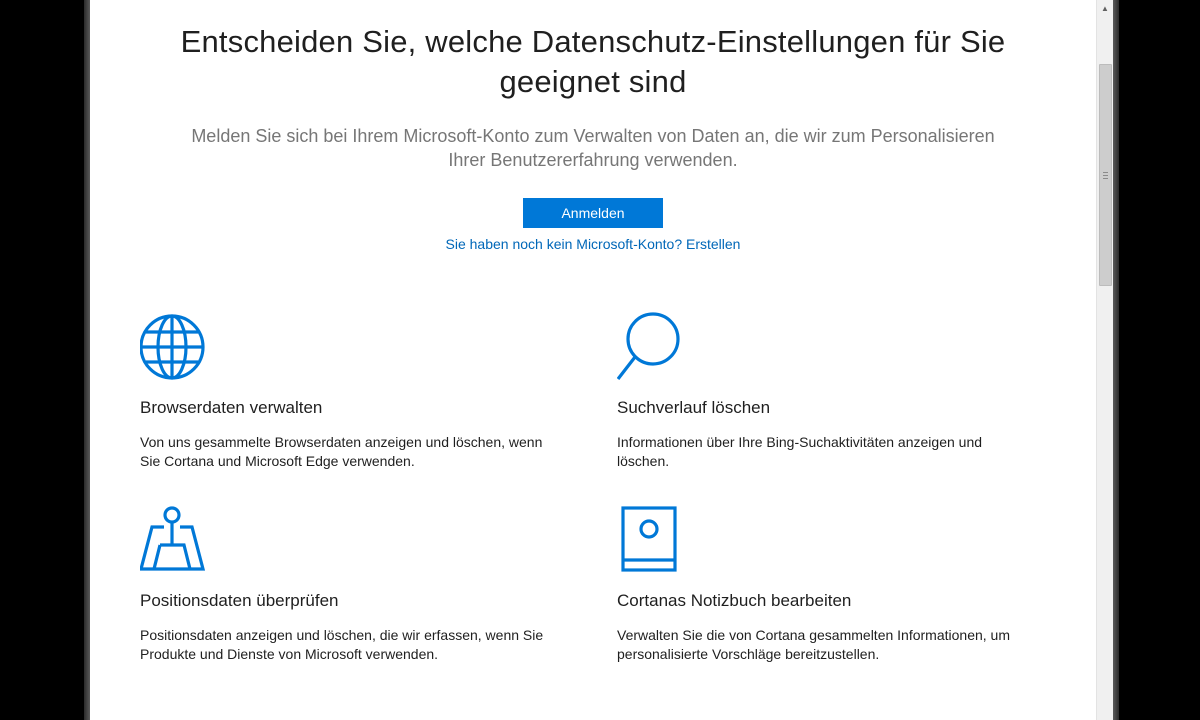 The height and width of the screenshot is (720, 1200). What do you see at coordinates (172, 347) in the screenshot?
I see `globe-icon` at bounding box center [172, 347].